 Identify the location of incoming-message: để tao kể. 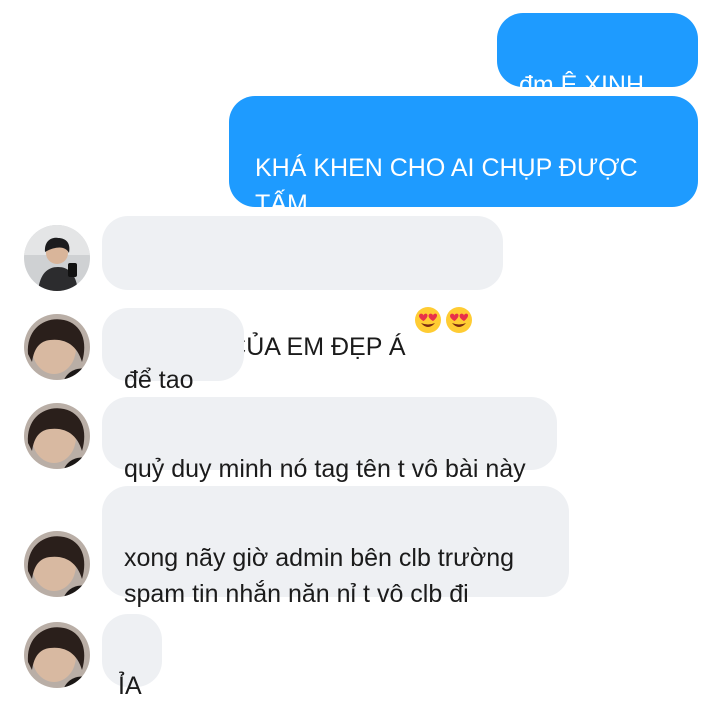
(173, 369).